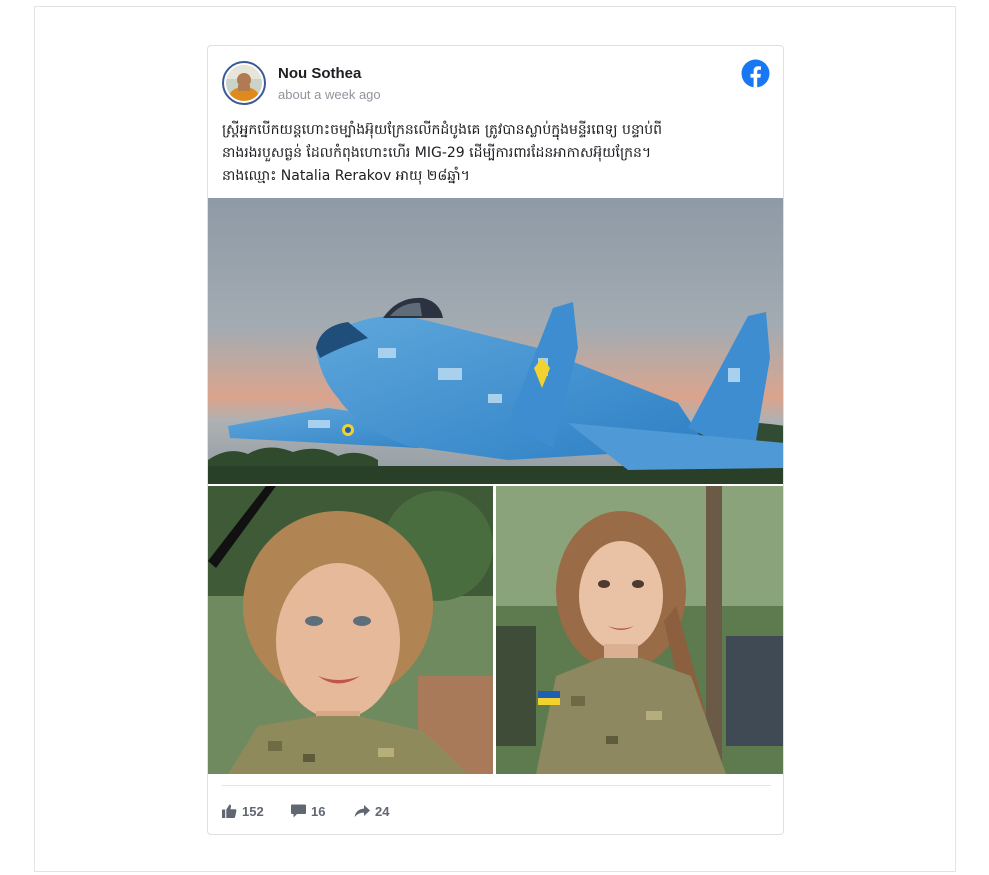 This screenshot has width=989, height=875. What do you see at coordinates (319, 73) in the screenshot?
I see `author-name: Nou Sothea` at bounding box center [319, 73].